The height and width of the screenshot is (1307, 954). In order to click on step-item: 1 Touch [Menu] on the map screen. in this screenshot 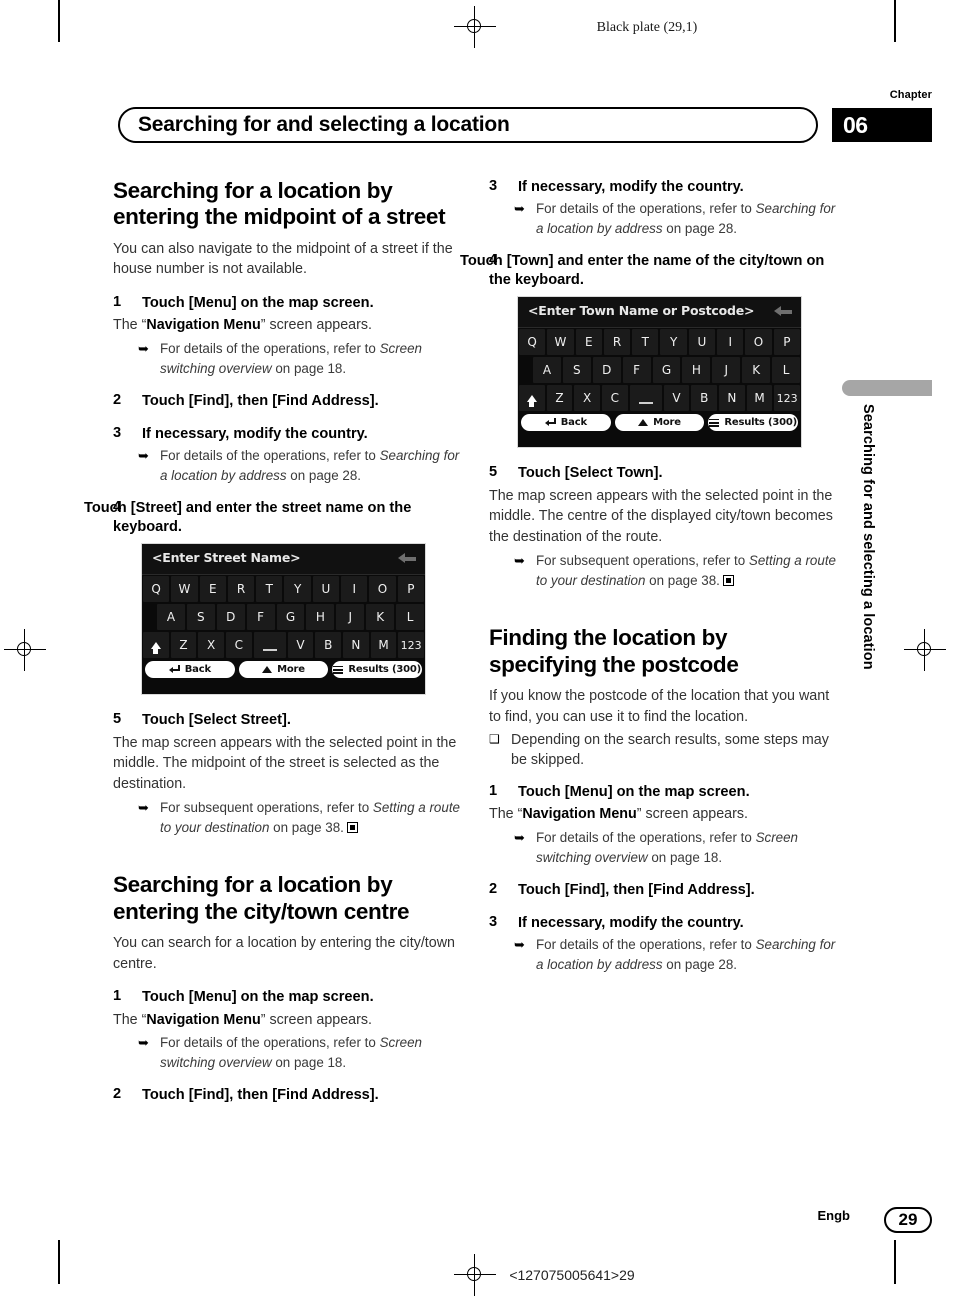, I will do `click(287, 303)`.